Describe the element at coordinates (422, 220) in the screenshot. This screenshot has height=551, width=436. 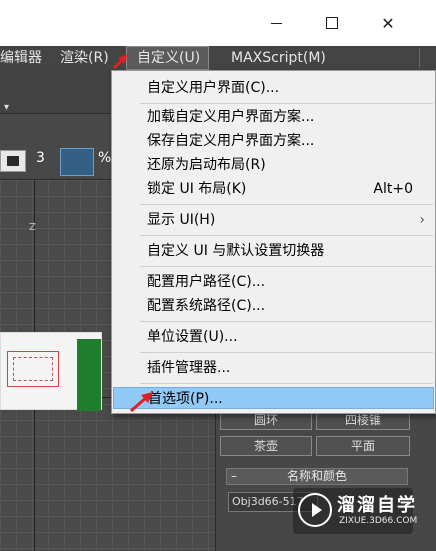
I see `submenu-arrow-icon: ›` at that location.